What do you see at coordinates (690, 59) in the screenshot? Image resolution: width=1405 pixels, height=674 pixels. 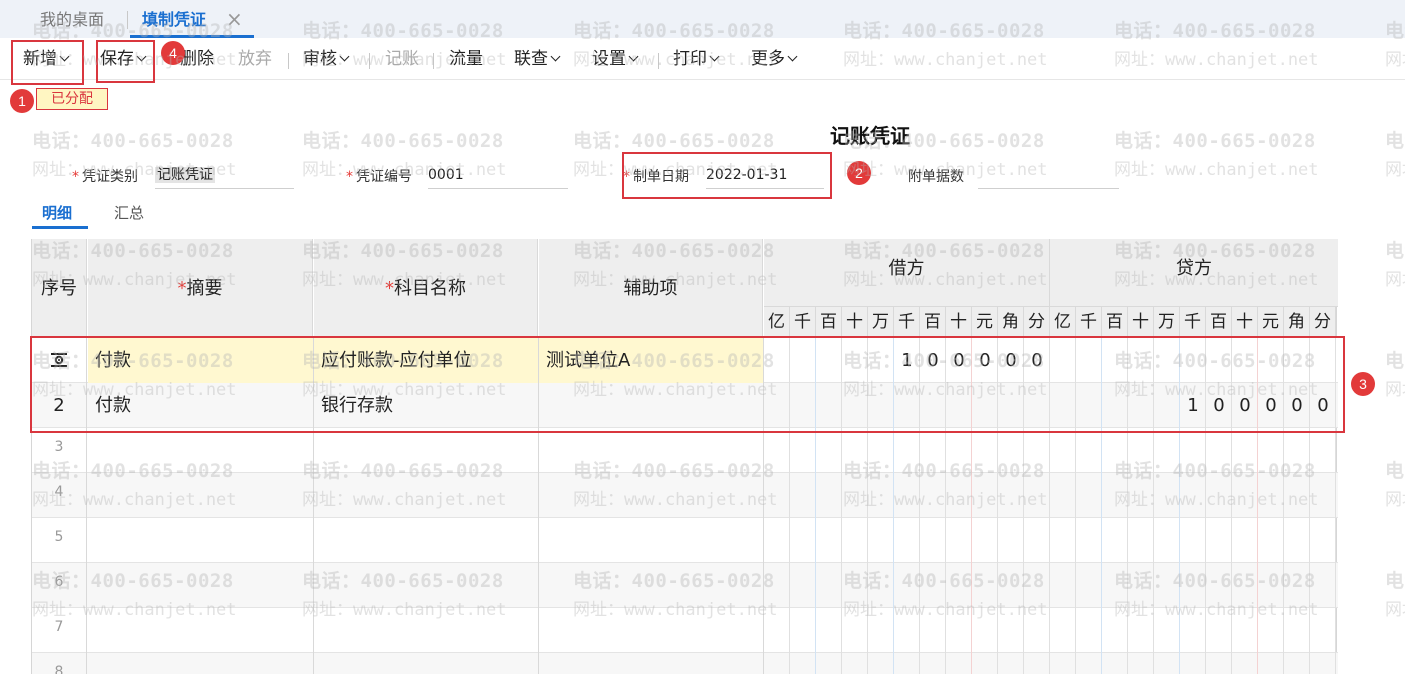 I see `print-button-label: 打印` at bounding box center [690, 59].